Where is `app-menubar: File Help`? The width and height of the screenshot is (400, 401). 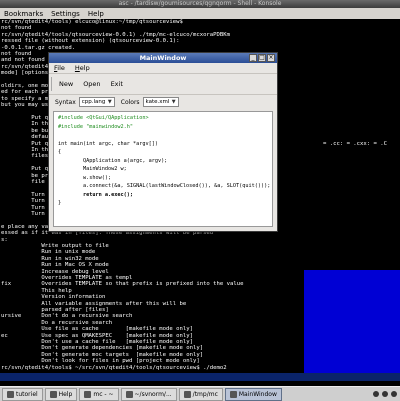 app-menubar: File Help is located at coordinates (163, 68).